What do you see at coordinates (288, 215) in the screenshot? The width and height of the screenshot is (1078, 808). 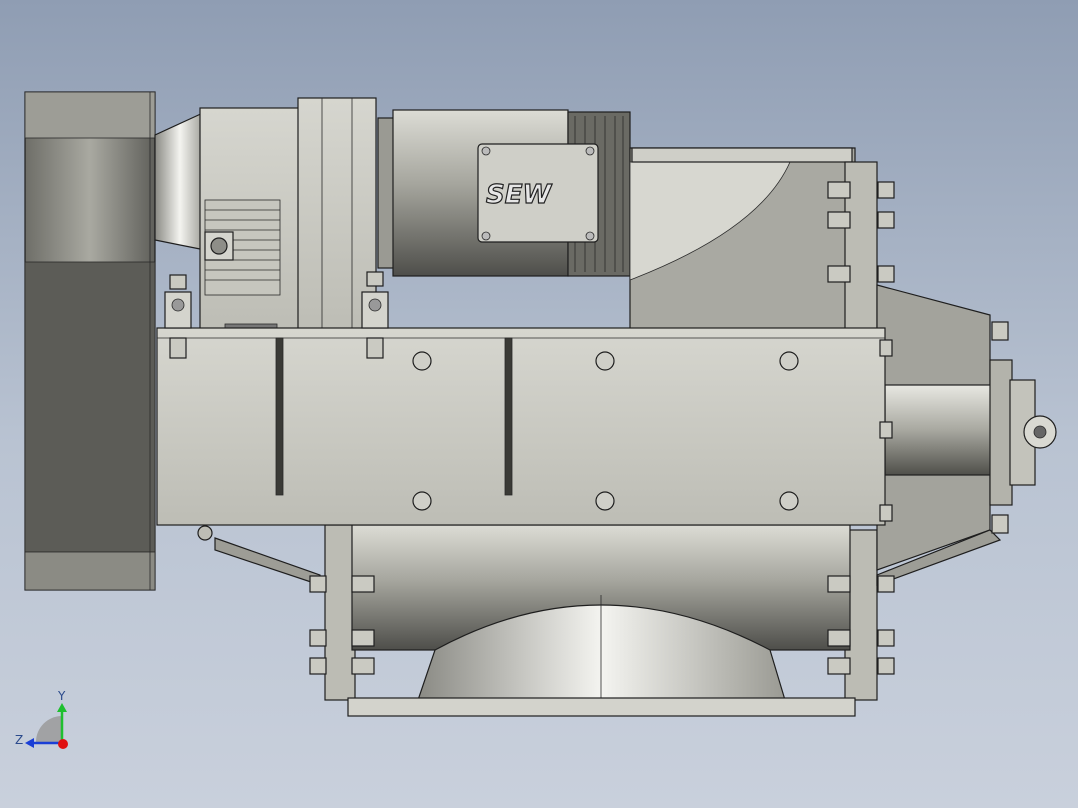 I see `gearbox` at bounding box center [288, 215].